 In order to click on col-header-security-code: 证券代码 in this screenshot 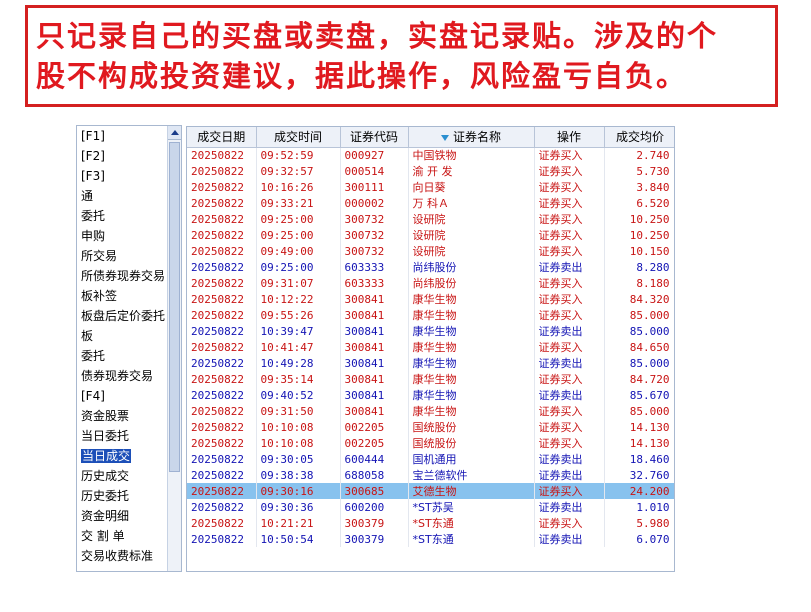, I will do `click(374, 137)`.